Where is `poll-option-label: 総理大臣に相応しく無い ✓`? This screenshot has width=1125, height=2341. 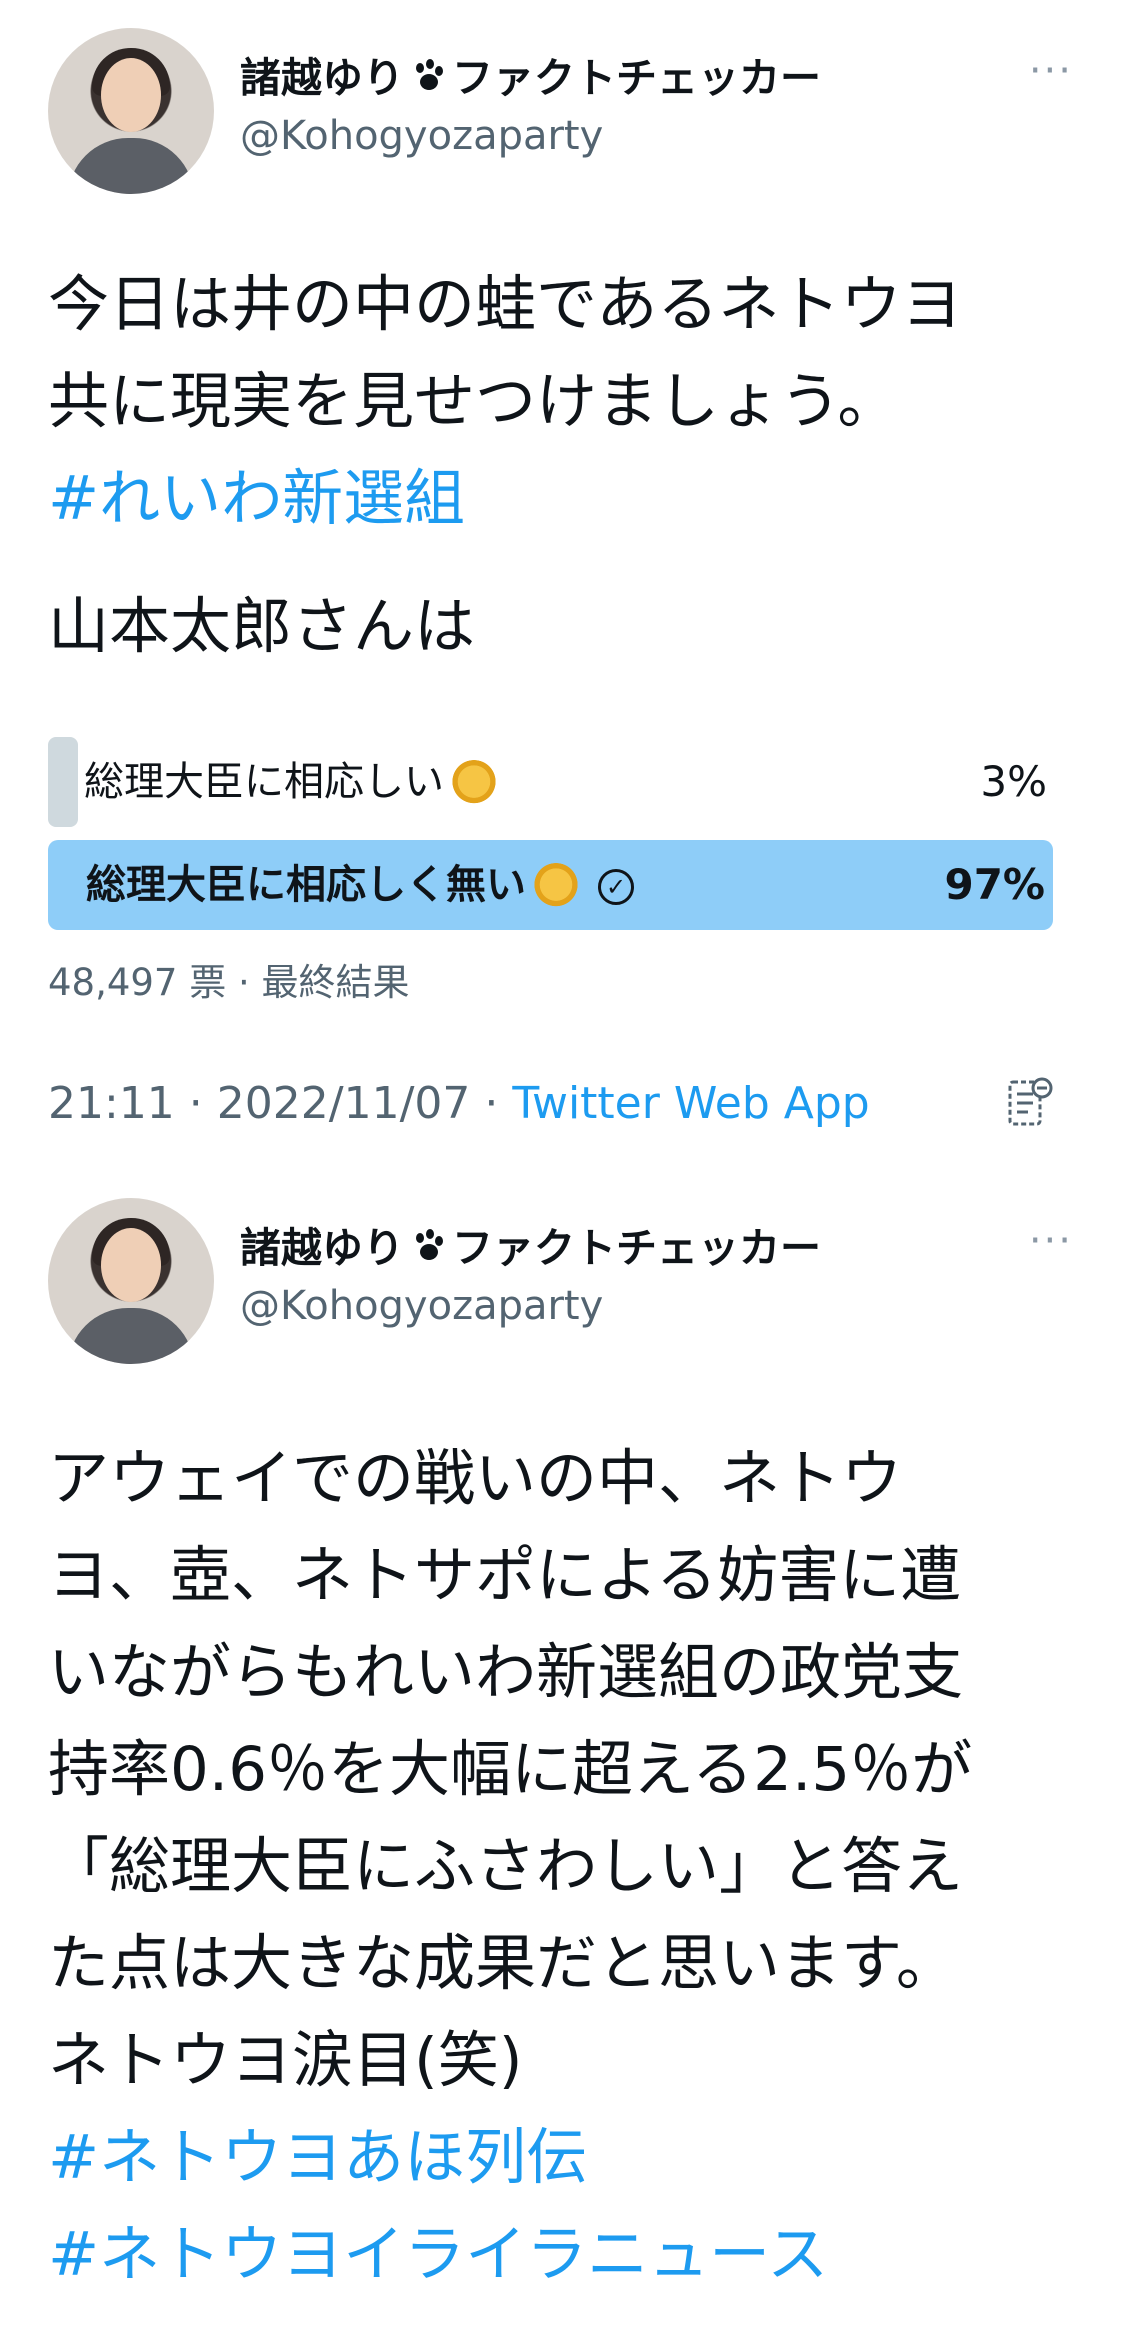 poll-option-label: 総理大臣に相応しく無い ✓ is located at coordinates (360, 885).